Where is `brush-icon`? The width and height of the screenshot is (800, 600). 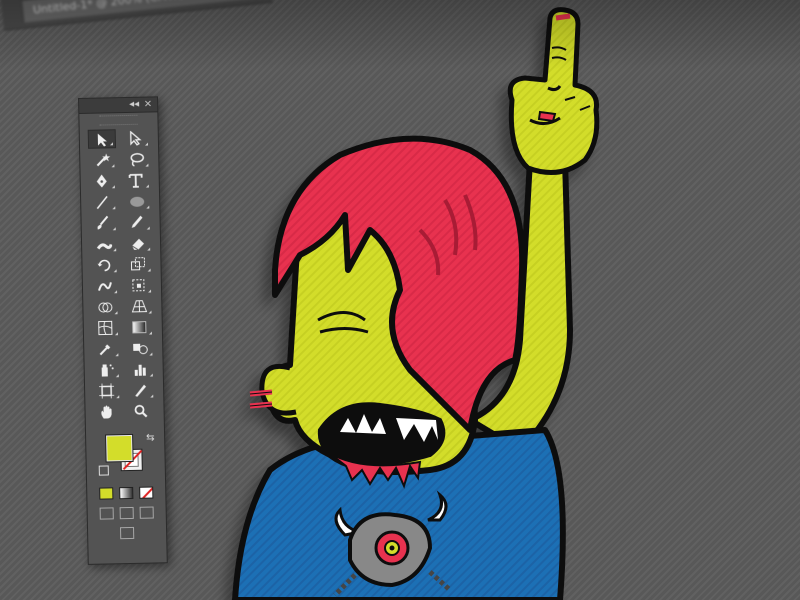 brush-icon is located at coordinates (103, 222).